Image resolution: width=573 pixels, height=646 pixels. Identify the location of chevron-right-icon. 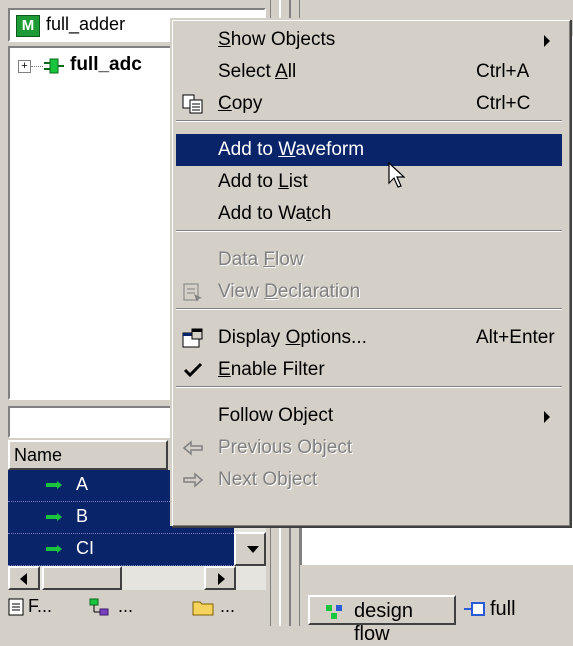
(221, 579).